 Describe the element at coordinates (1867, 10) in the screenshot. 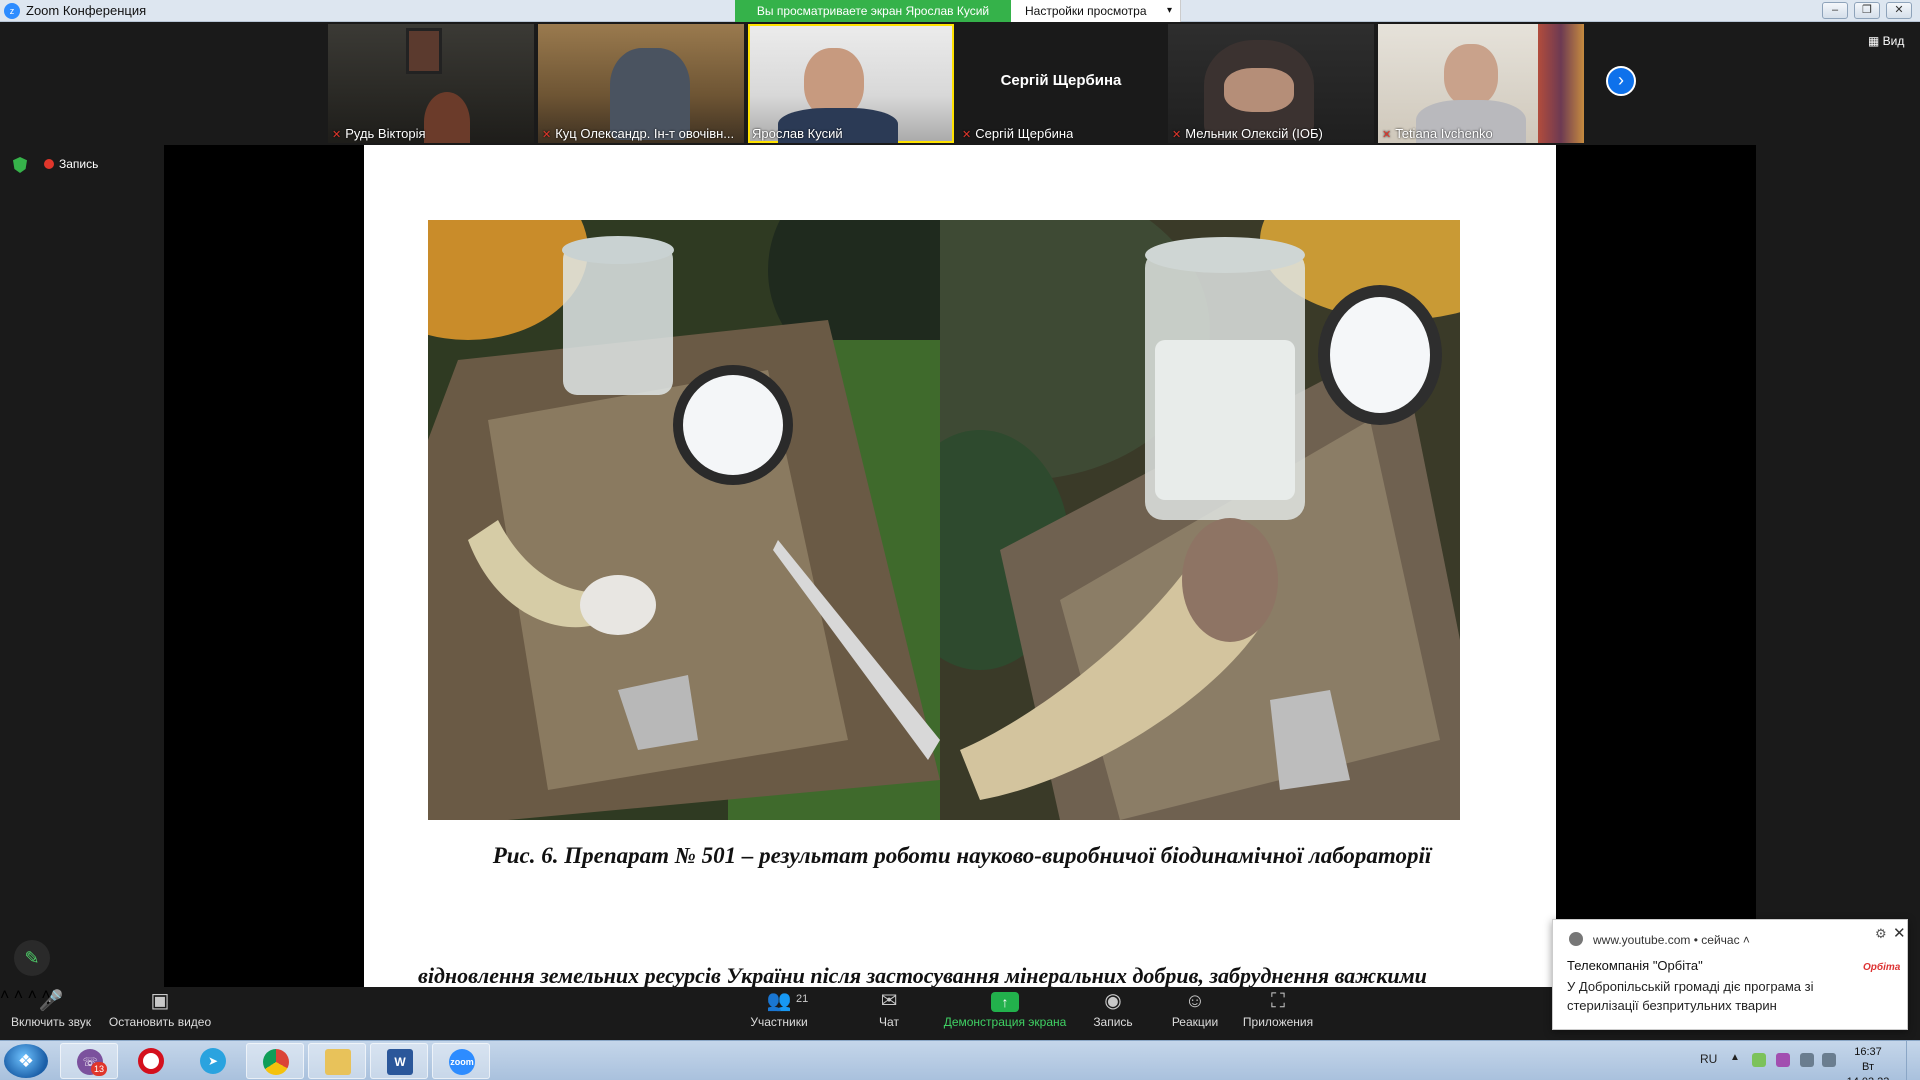

I see `restore-button: ❐` at that location.